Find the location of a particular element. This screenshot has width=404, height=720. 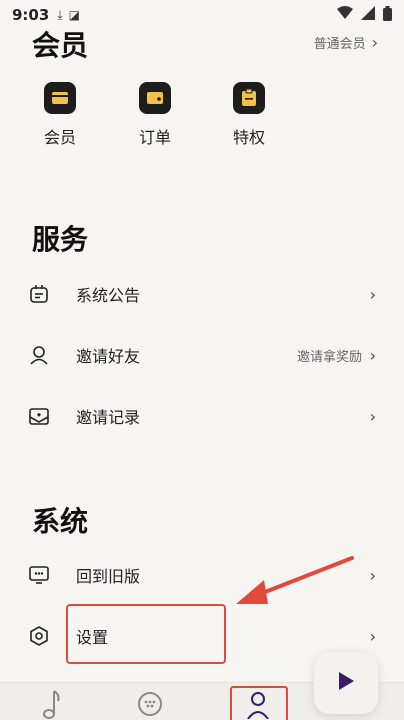

play-icon is located at coordinates (346, 683).